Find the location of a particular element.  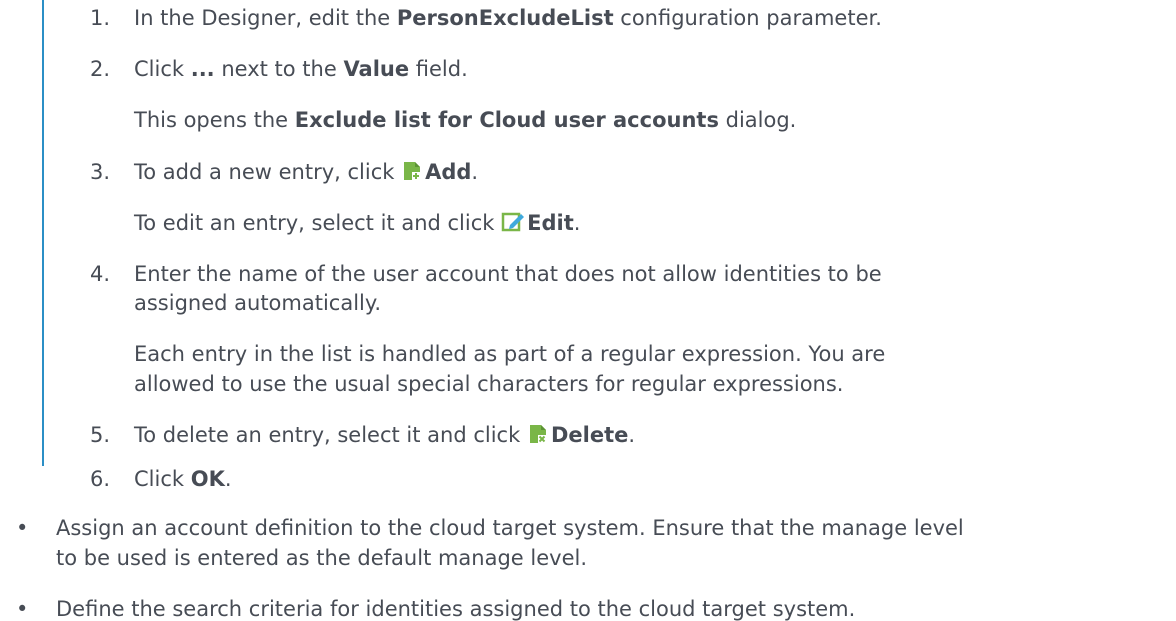

delete-button-label: Delete is located at coordinates (589, 435).